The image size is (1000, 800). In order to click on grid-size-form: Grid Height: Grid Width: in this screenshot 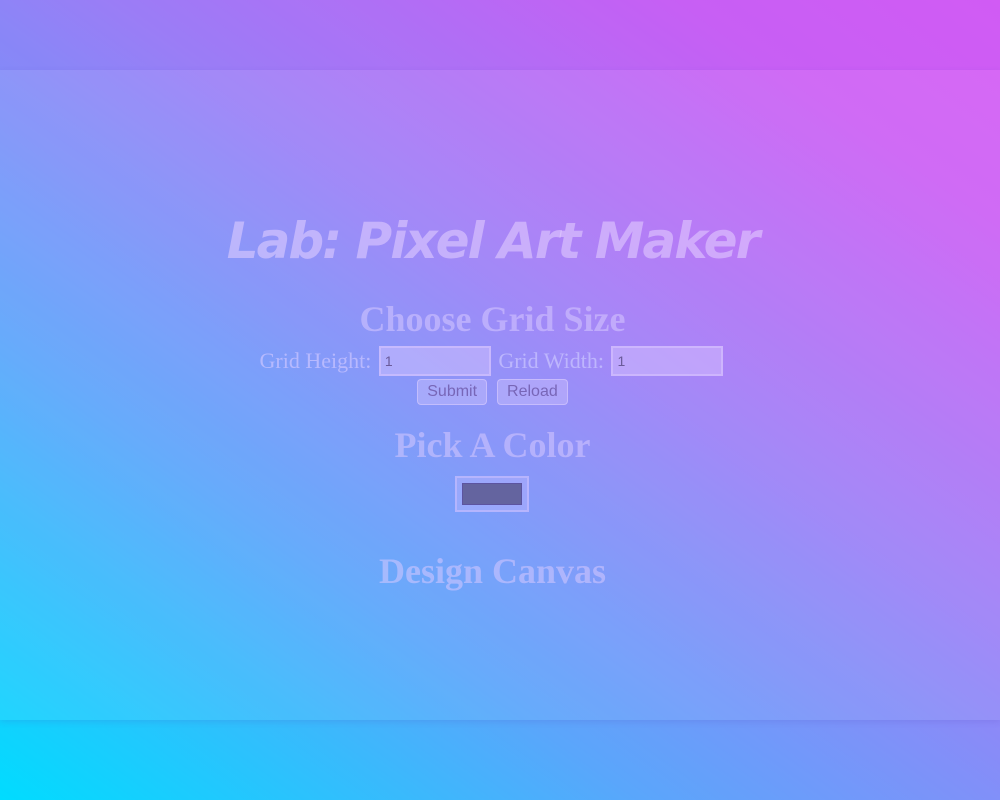, I will do `click(492, 361)`.